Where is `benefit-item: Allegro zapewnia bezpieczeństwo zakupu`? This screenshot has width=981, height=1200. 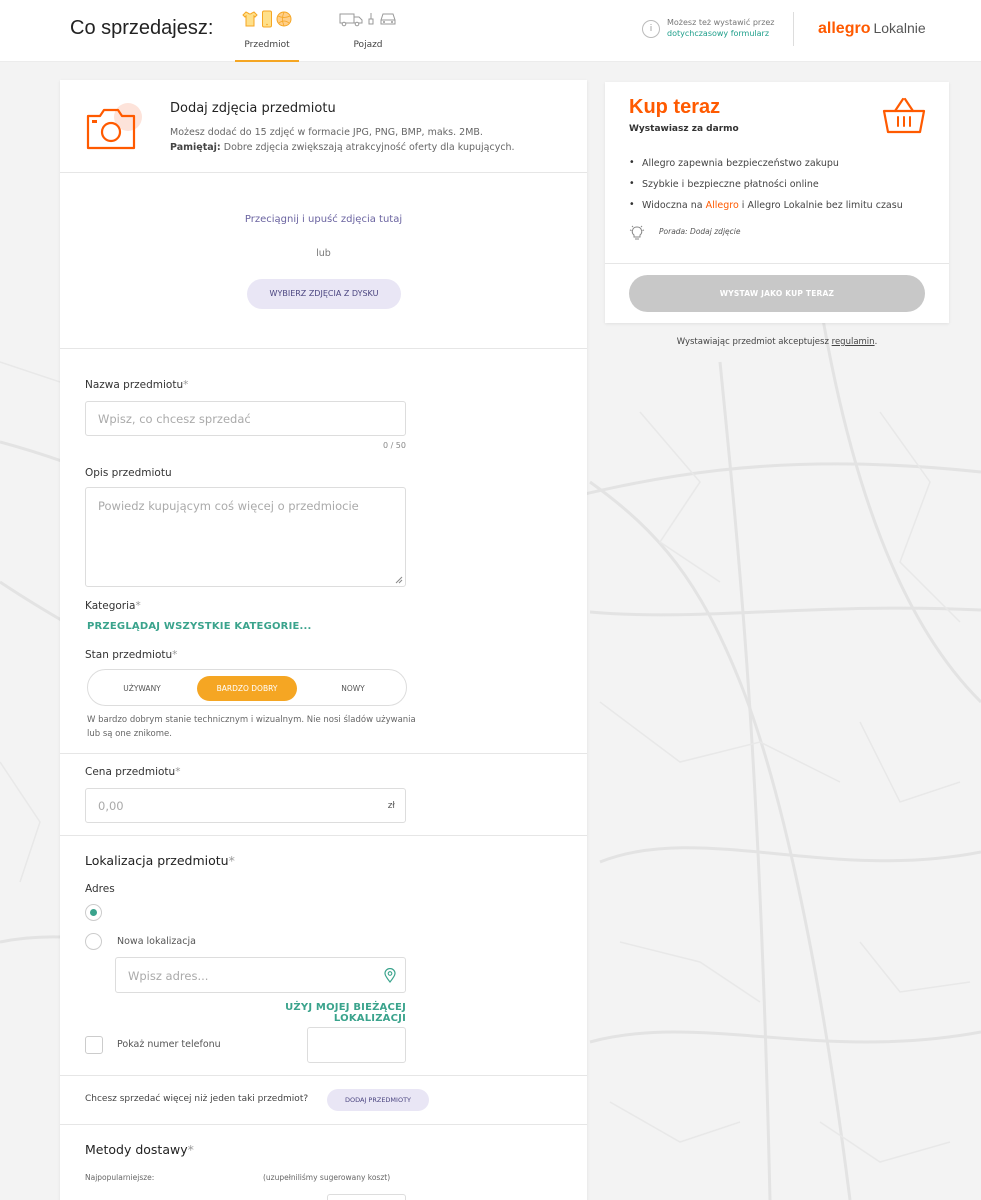 benefit-item: Allegro zapewnia bezpieczeństwo zakupu is located at coordinates (766, 168).